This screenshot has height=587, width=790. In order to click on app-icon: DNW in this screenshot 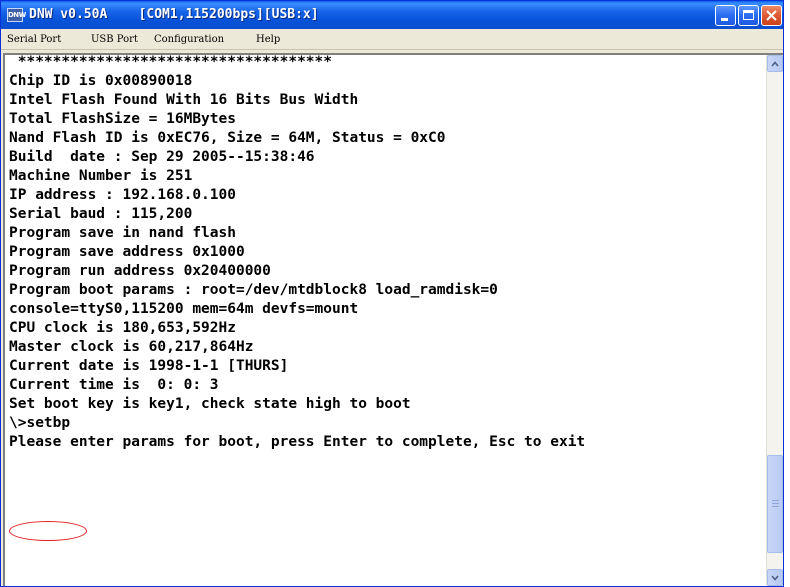, I will do `click(16, 15)`.